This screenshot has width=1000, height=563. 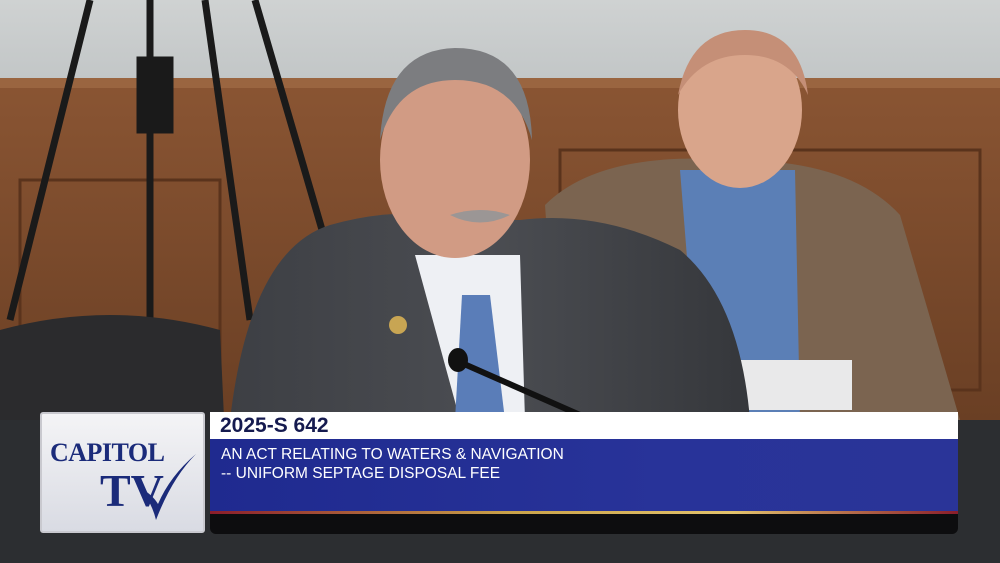 What do you see at coordinates (361, 473) in the screenshot?
I see `bill-title-line-2: -- UNIFORM SEPTAGE DISPOSAL FEE` at bounding box center [361, 473].